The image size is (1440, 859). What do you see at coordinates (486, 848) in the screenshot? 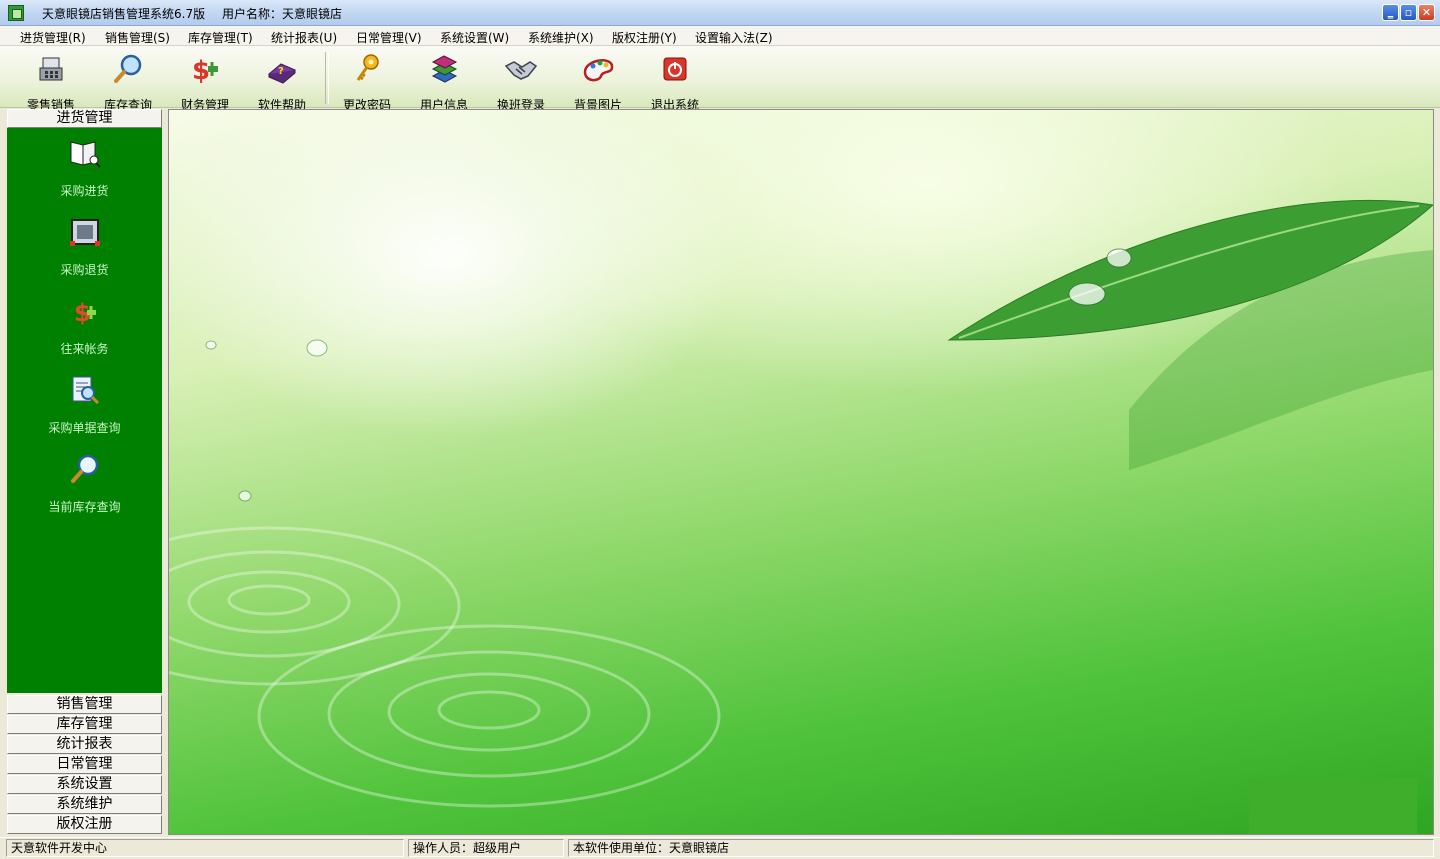
I see `status-operator: 操作人员：超级用户` at bounding box center [486, 848].